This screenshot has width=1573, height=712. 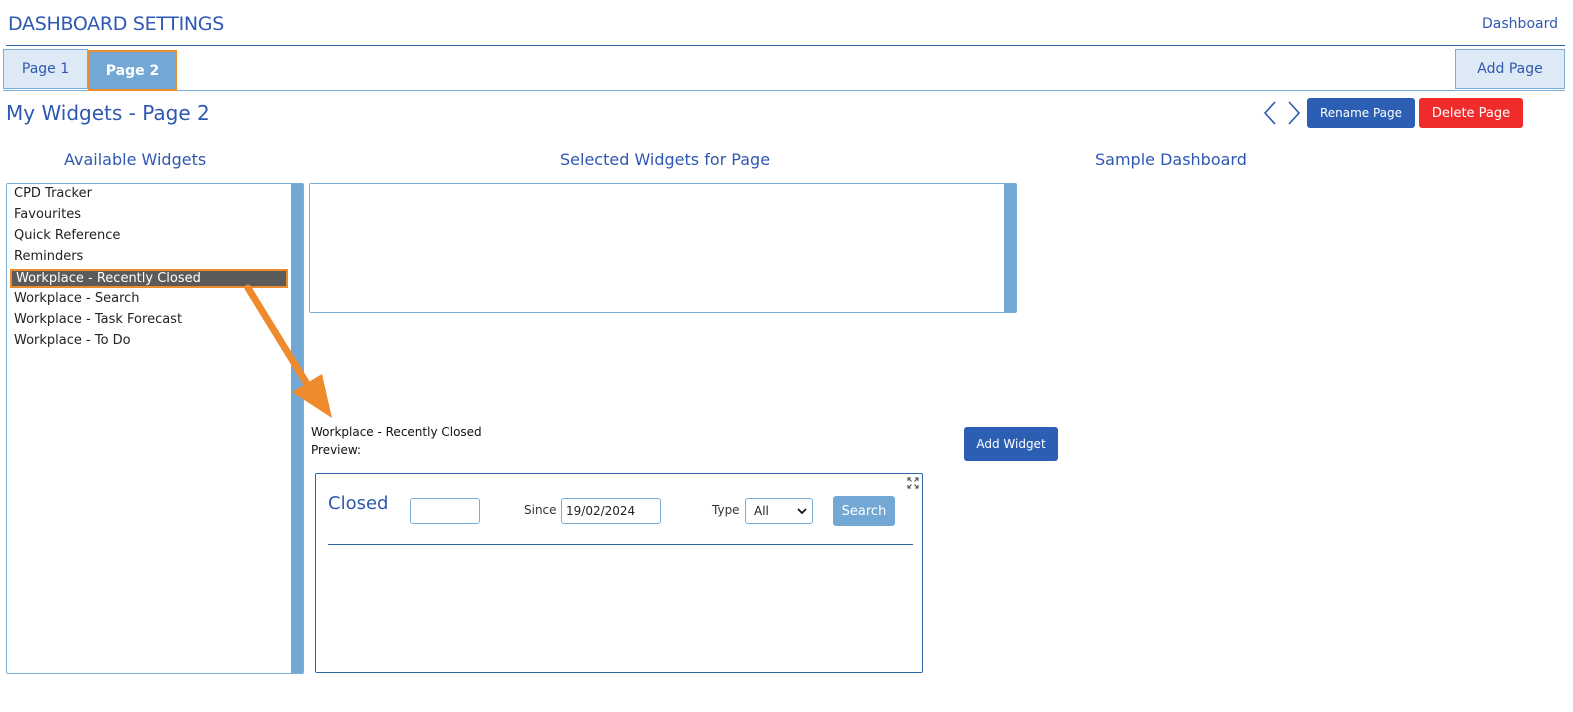 What do you see at coordinates (48, 256) in the screenshot?
I see `list-item: Reminders` at bounding box center [48, 256].